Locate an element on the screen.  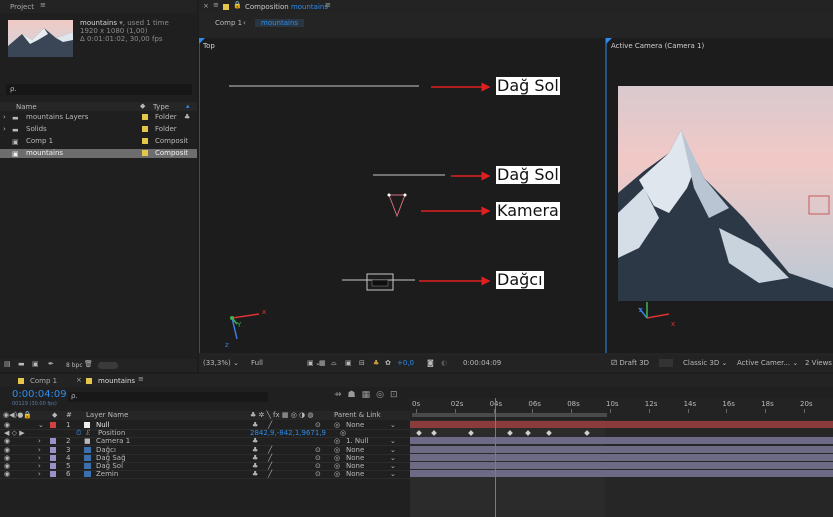
layer-row: ◉ › 6 Zemin ♣ ╱ ⊙ ◎ None ⌄ is located at coordinates (205, 475).